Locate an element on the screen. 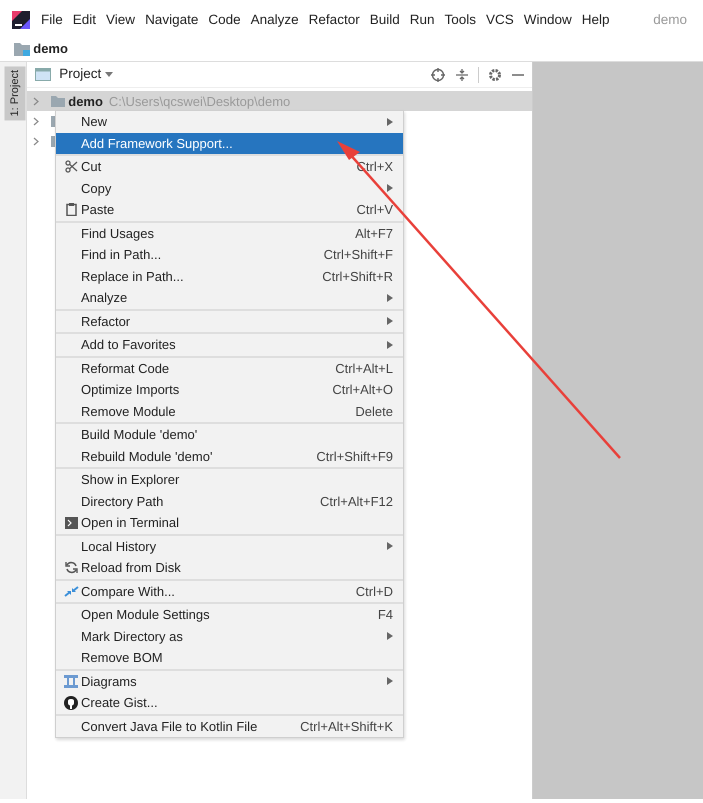  menu-item-label: Reload from Disk is located at coordinates (131, 568).